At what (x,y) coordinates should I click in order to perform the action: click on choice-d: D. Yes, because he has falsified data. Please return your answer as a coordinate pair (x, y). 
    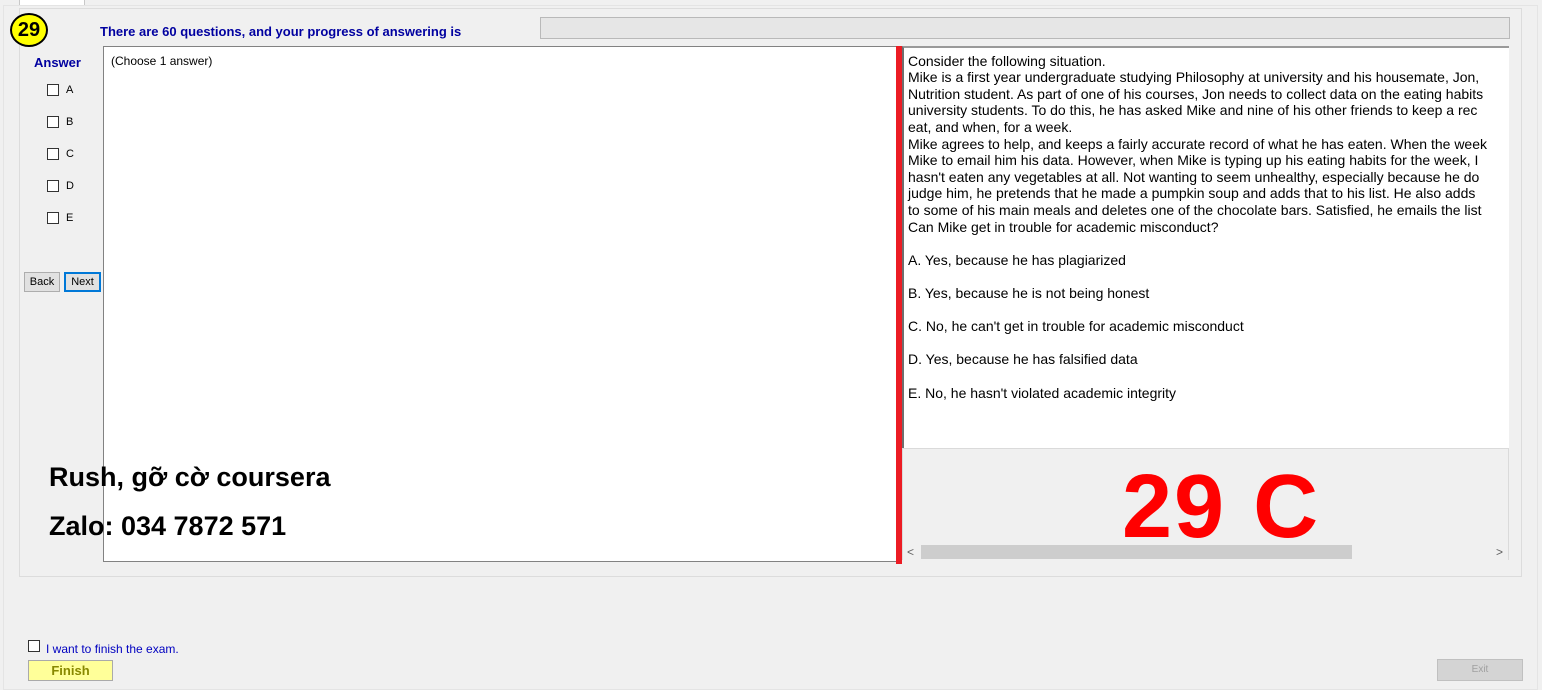
    Looking at the image, I should click on (1023, 359).